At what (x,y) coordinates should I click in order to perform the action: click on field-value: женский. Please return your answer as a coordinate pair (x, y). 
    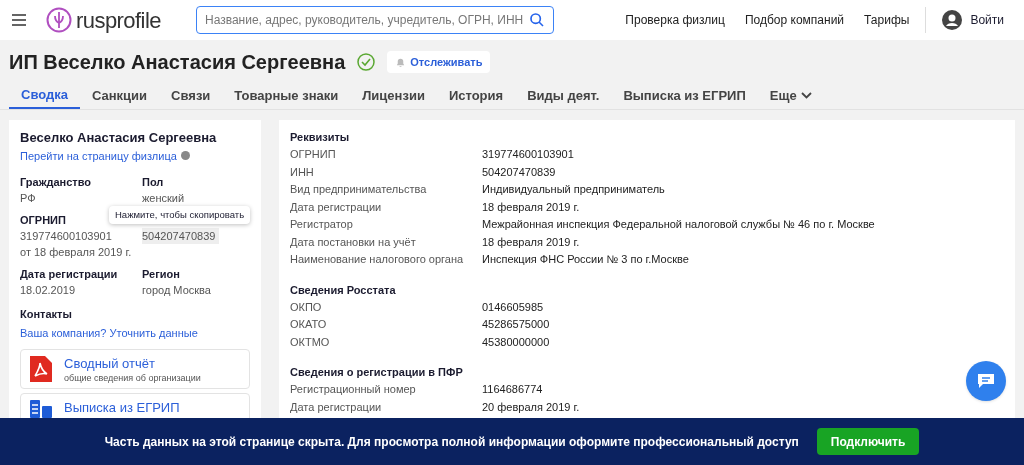
    Looking at the image, I should click on (164, 198).